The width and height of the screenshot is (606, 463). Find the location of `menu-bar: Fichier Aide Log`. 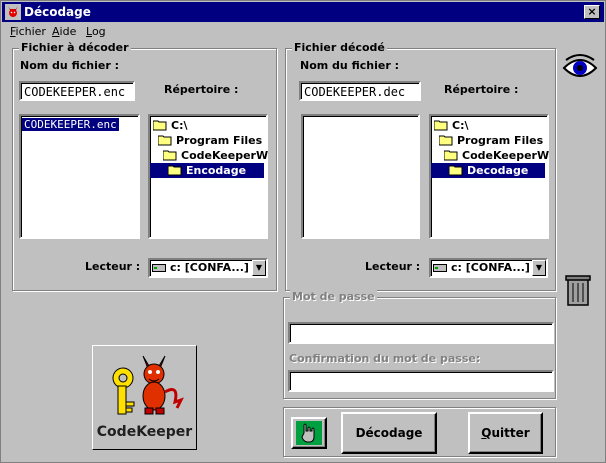

menu-bar: Fichier Aide Log is located at coordinates (303, 32).